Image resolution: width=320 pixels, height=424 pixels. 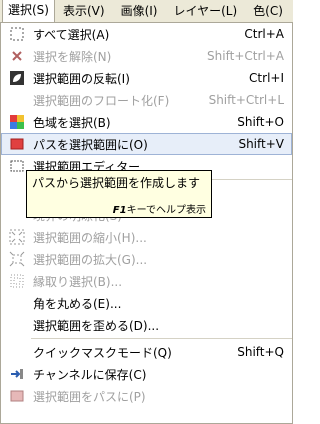 What do you see at coordinates (28, 11) in the screenshot?
I see `menu-select: 選択(S)` at bounding box center [28, 11].